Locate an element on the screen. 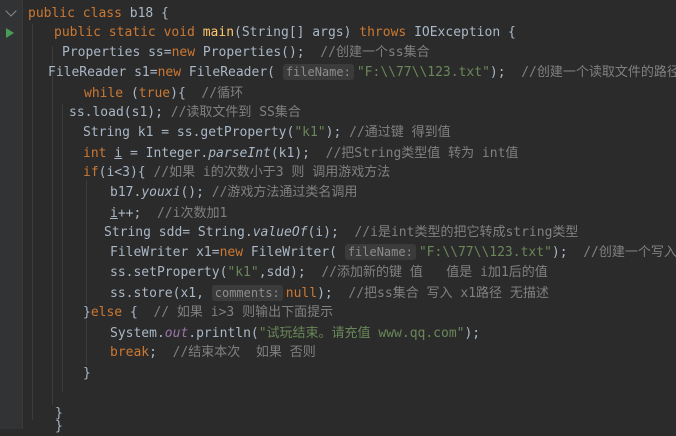 This screenshot has width=676, height=436. code-line: if(i<3){ //如果 i的次数小于3 则 调用游戏方法 is located at coordinates (236, 173).